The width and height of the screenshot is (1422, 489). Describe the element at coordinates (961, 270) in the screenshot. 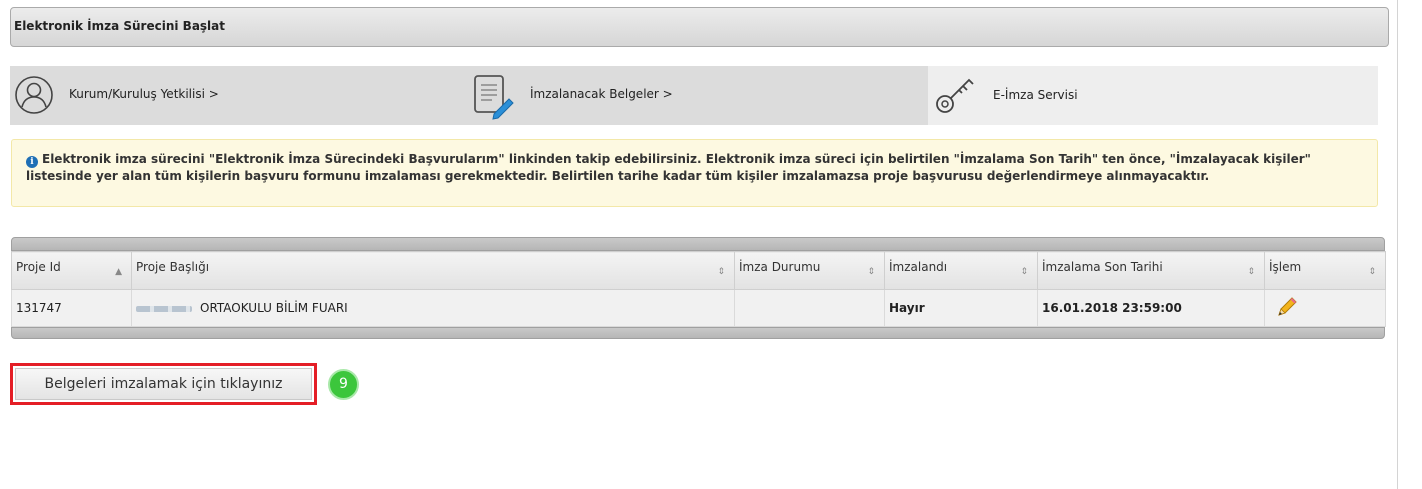

I see `column-header-signed: İmzalandı ⇕` at that location.